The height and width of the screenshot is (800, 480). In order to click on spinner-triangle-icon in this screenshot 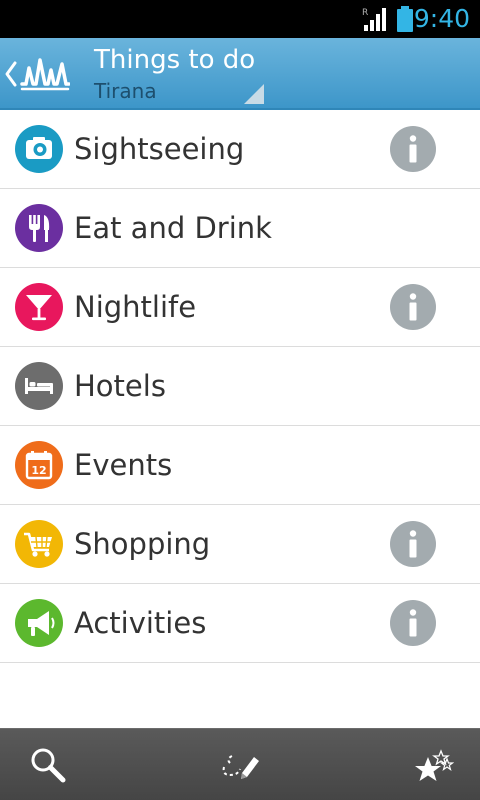, I will do `click(254, 94)`.